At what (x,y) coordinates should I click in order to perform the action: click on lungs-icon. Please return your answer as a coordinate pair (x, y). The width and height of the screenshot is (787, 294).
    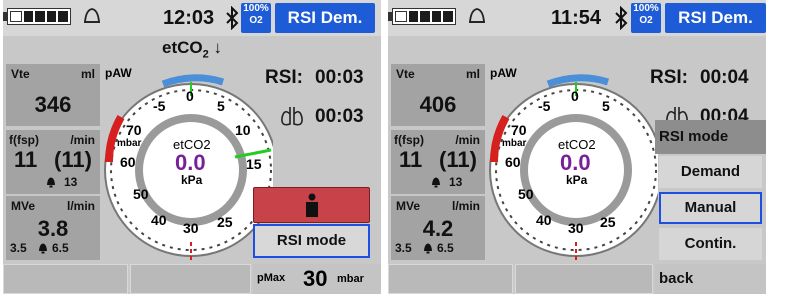
    Looking at the image, I should click on (292, 116).